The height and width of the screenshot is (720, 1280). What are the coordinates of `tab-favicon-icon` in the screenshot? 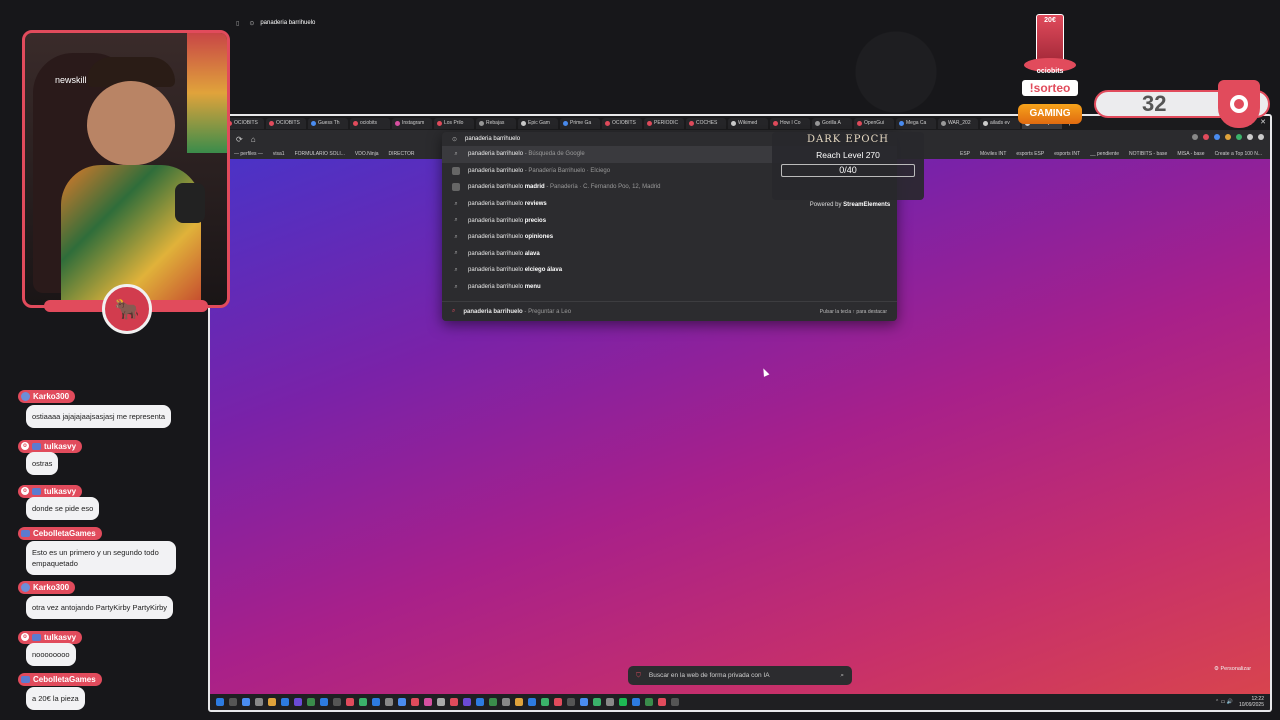 It's located at (775, 123).